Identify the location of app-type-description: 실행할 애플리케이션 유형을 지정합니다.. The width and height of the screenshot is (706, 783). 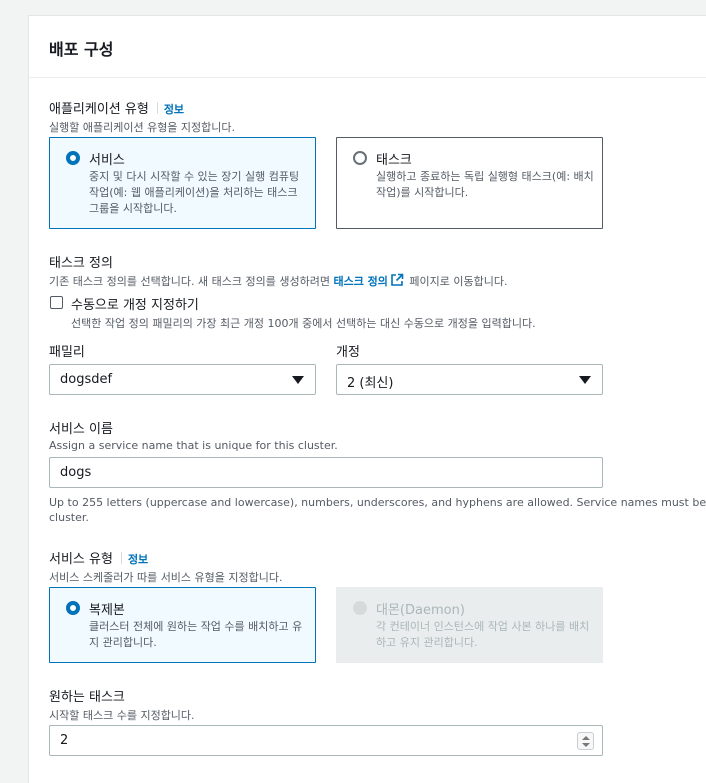
(142, 127).